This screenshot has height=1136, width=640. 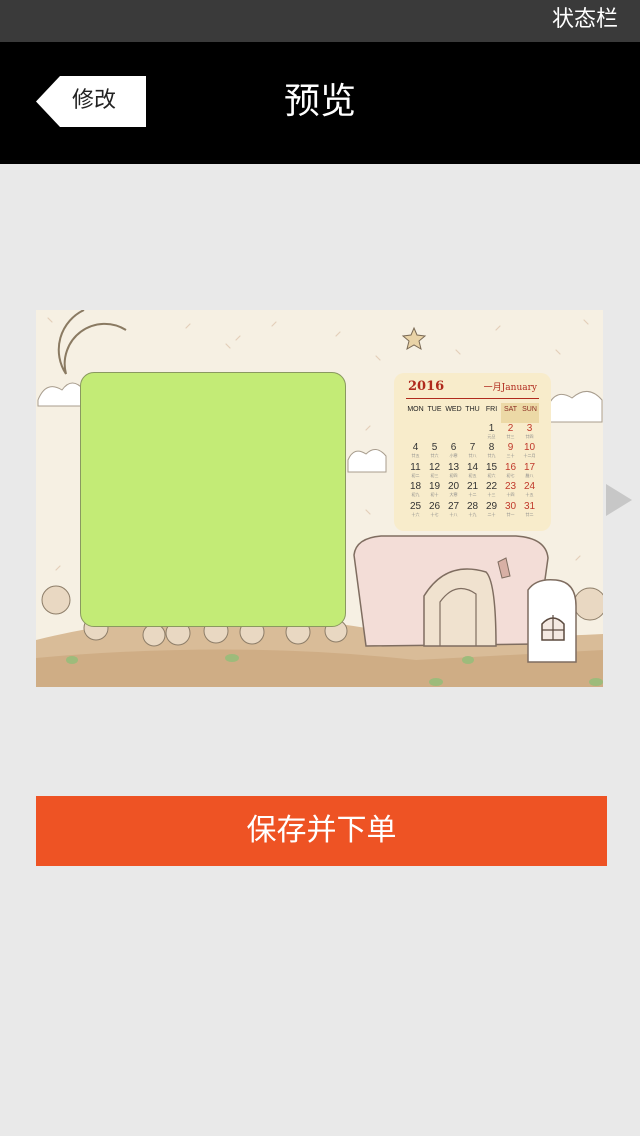 I want to click on calendar-day-number: 30, so click(x=510, y=506).